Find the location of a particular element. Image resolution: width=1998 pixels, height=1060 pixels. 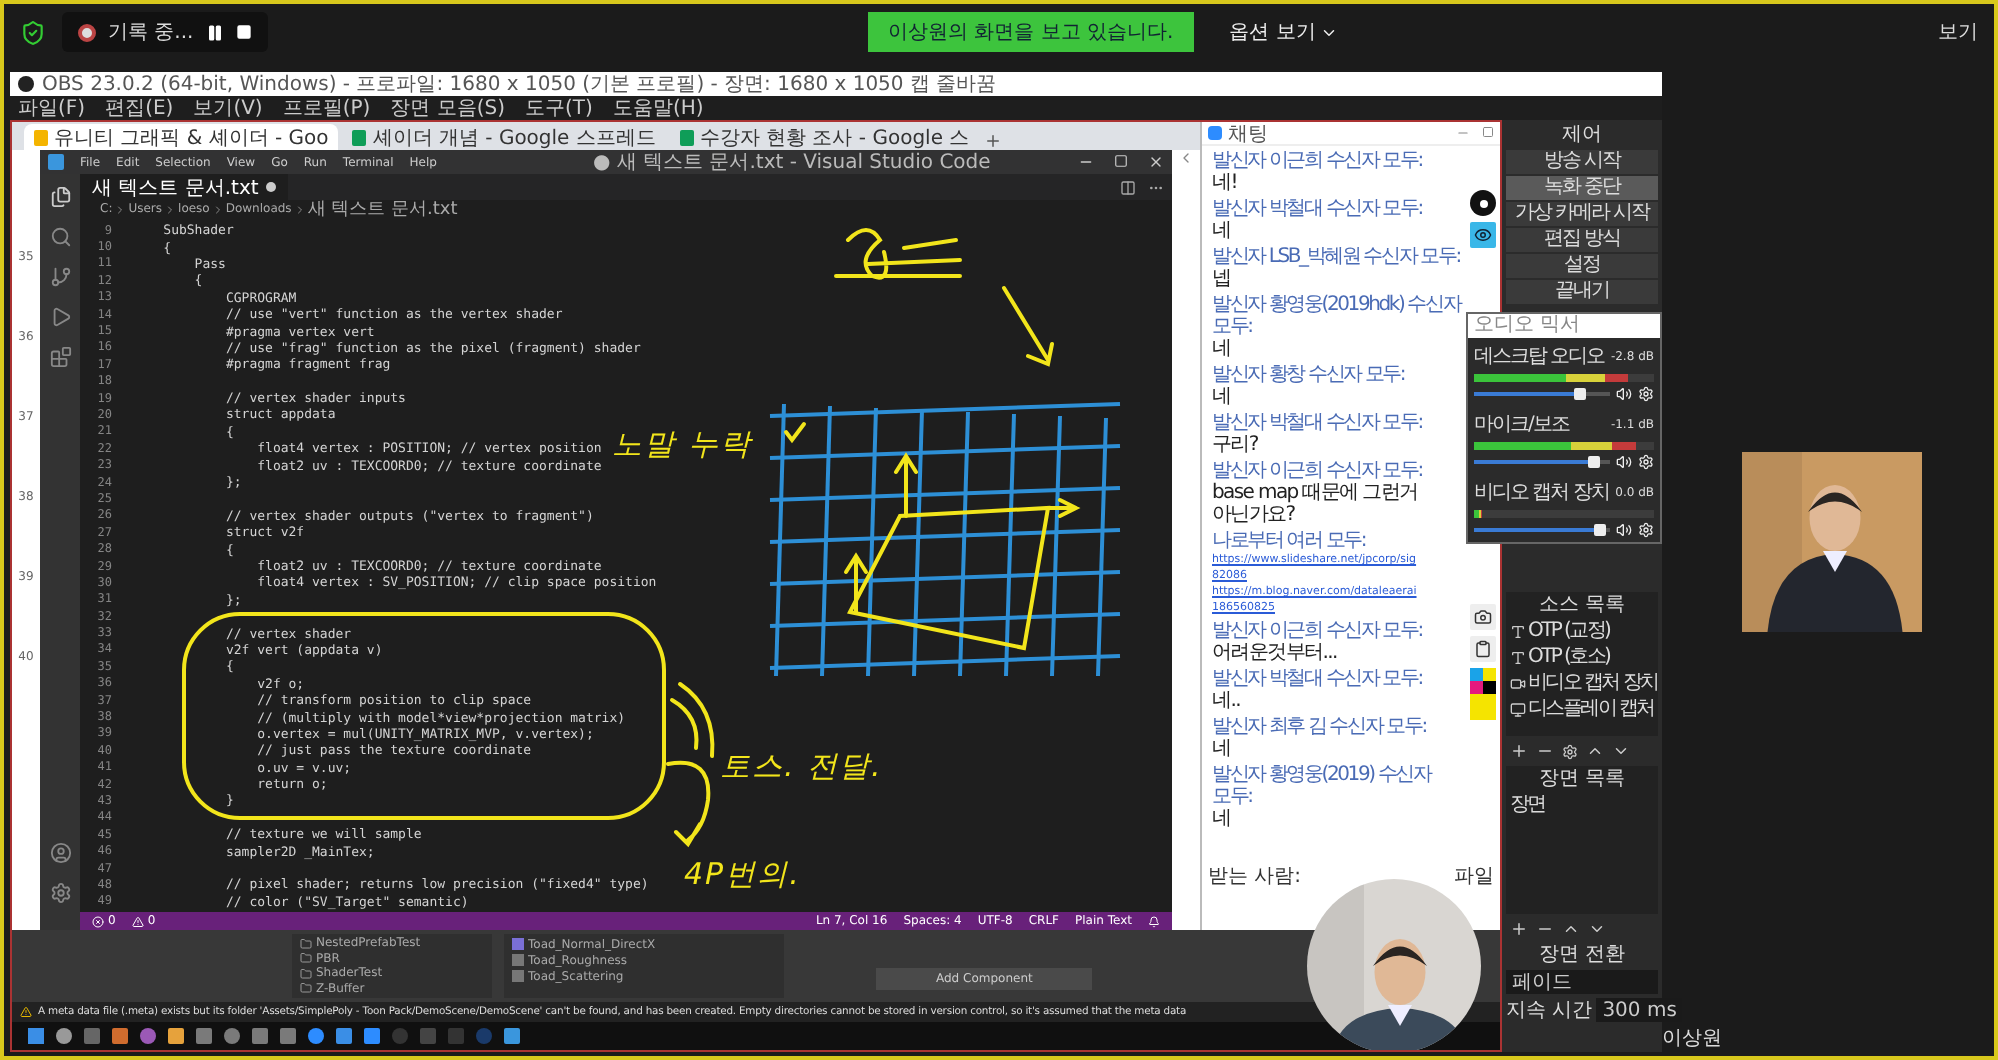

control-button: 녹화 중단 is located at coordinates (1582, 188).